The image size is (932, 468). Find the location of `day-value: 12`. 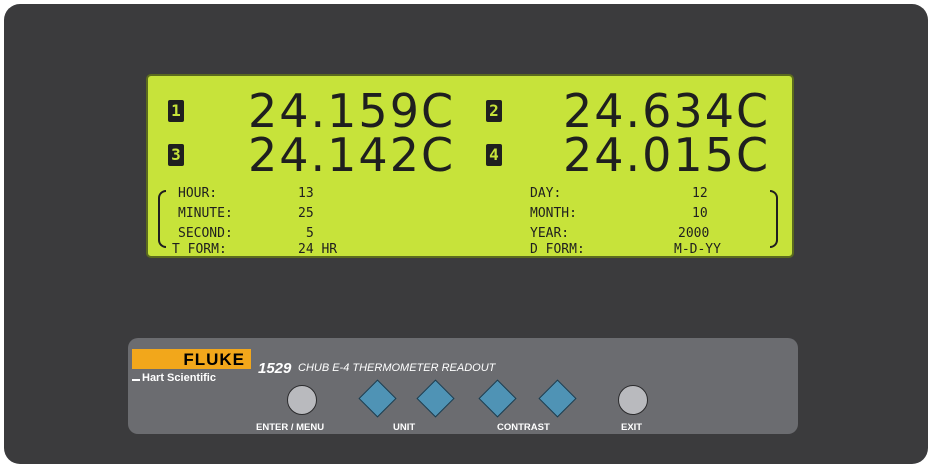

day-value: 12 is located at coordinates (700, 193).